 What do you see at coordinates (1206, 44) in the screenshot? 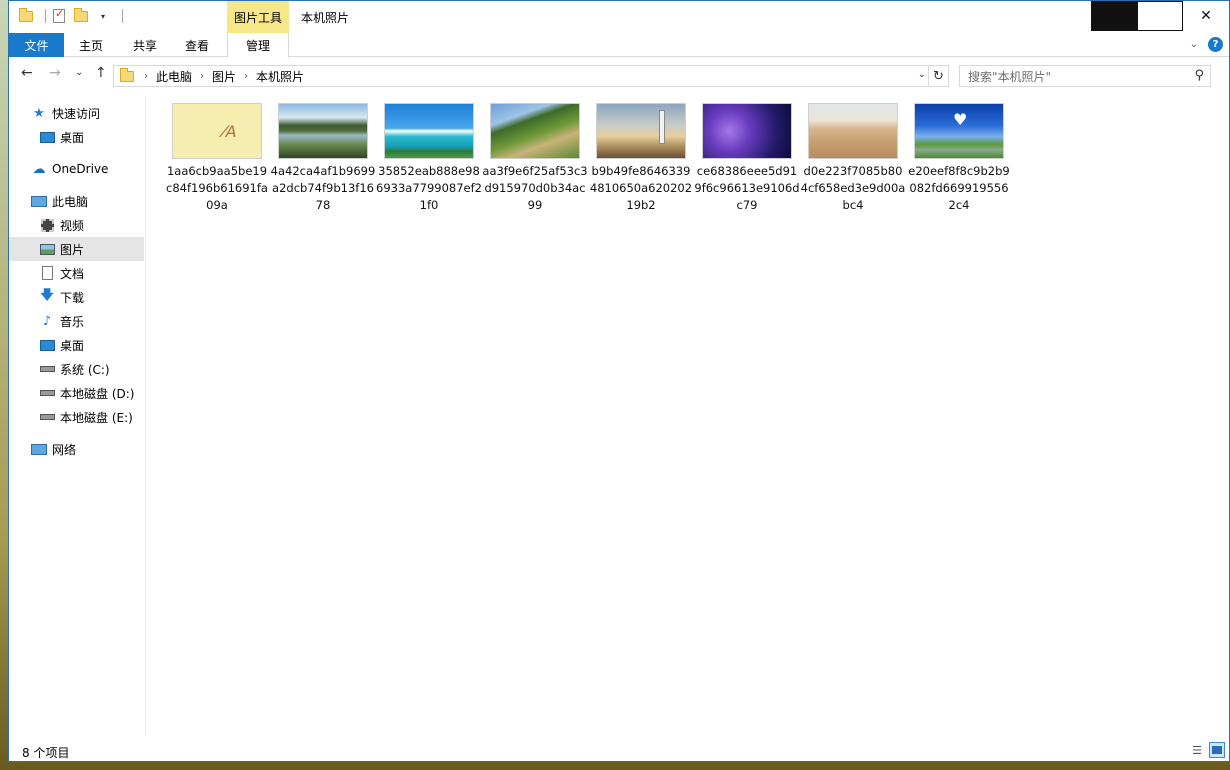
I see `ribbon-controls: ⌄ ?` at bounding box center [1206, 44].